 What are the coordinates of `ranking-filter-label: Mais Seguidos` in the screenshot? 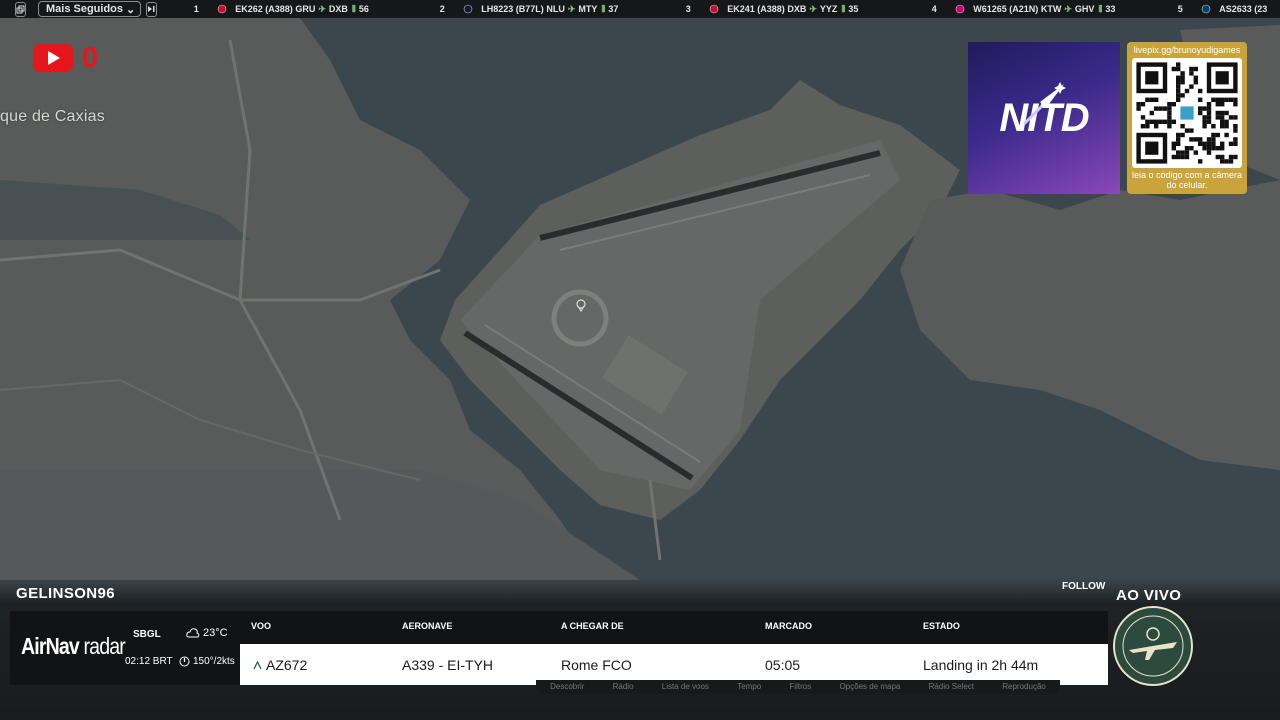 It's located at (85, 9).